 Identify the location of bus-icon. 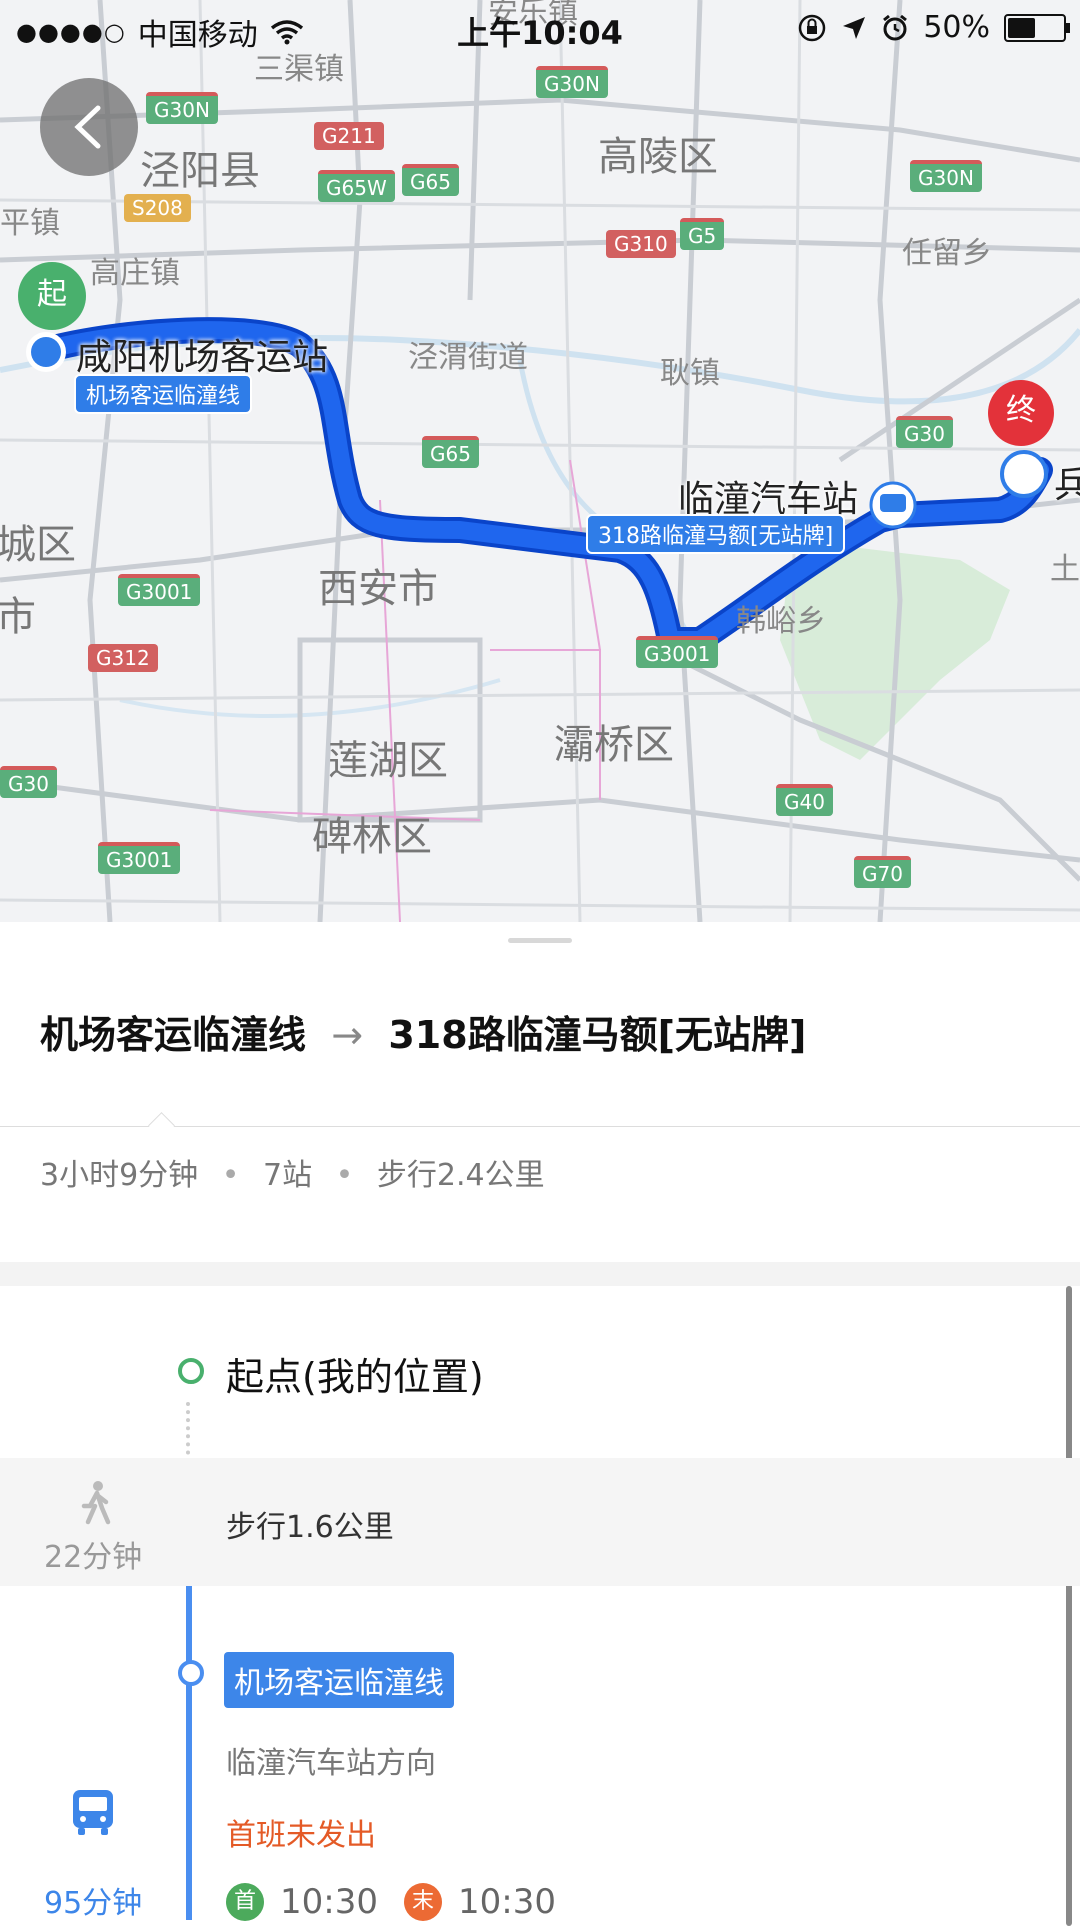
(93, 1812).